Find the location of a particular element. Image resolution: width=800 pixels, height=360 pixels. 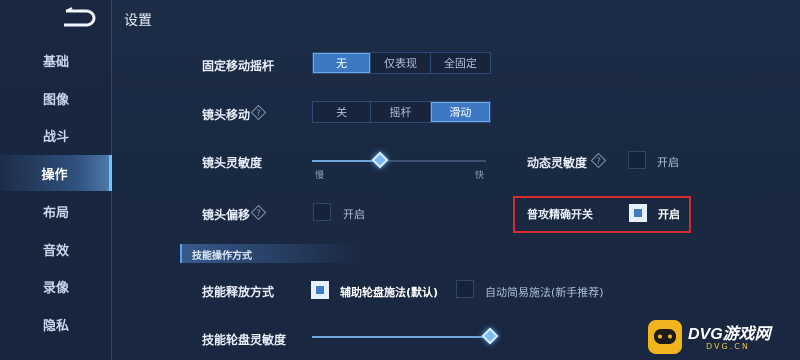

joystick-option-full-fixed: 全固定 is located at coordinates (460, 63).